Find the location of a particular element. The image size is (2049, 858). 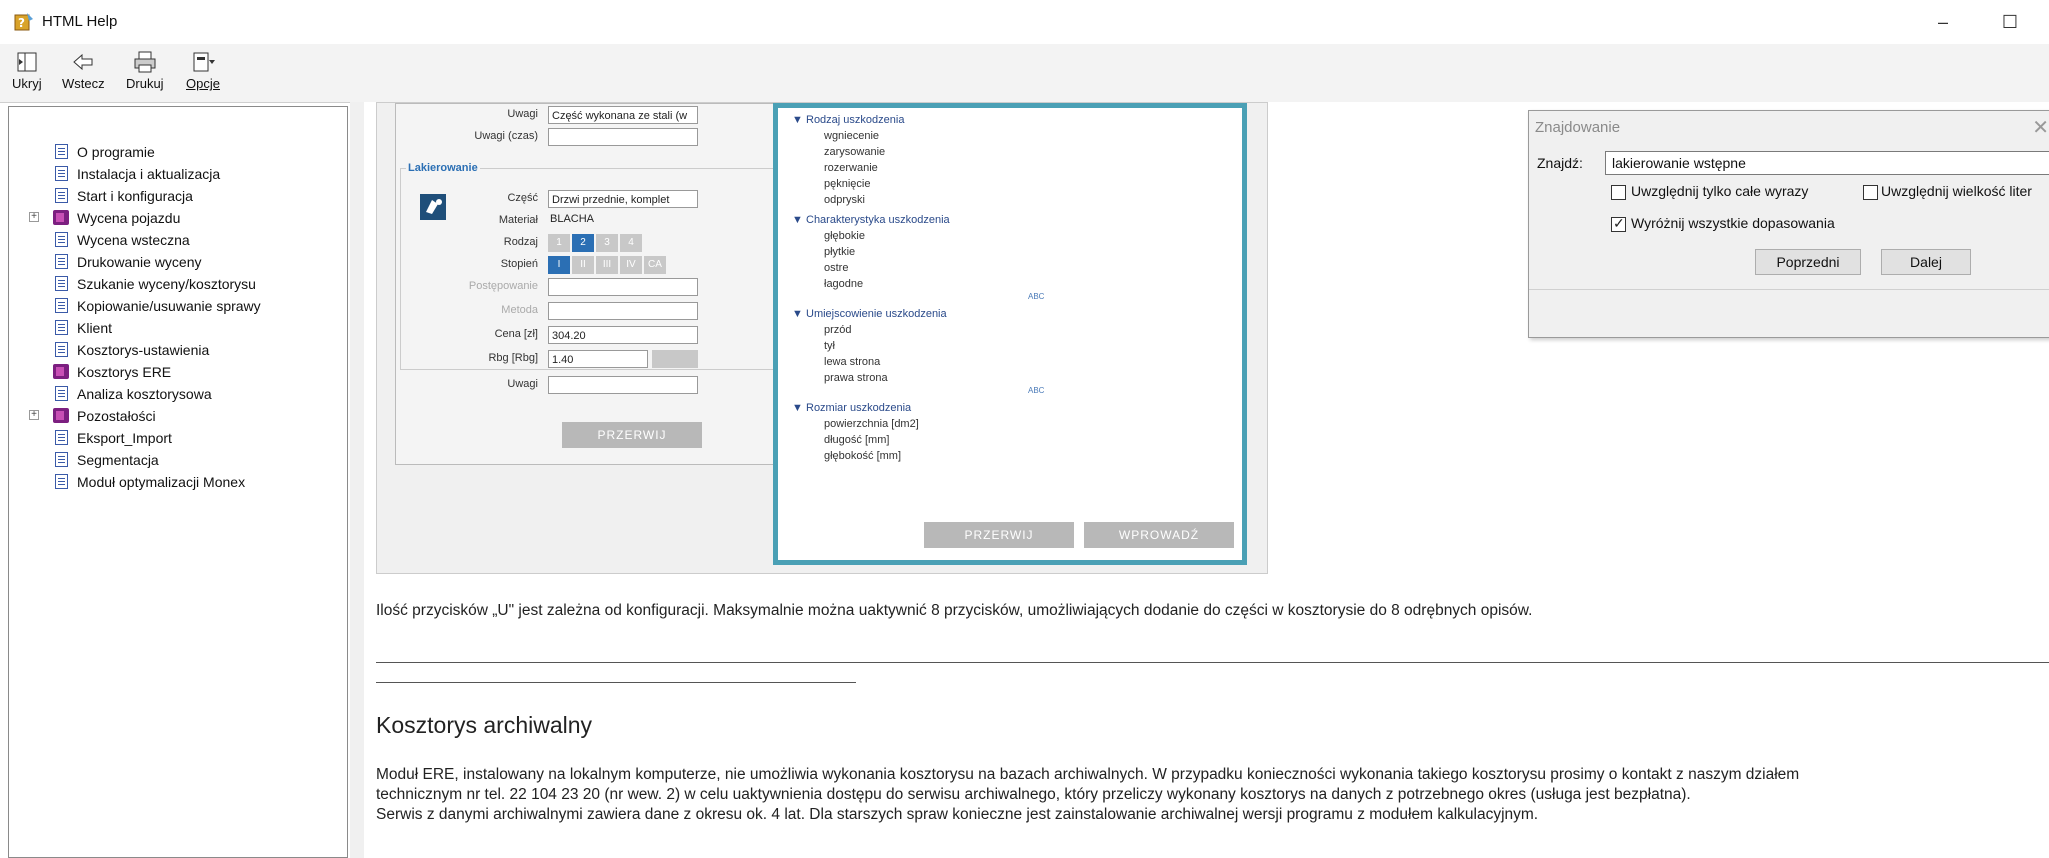

damage-option: prawa strona is located at coordinates (856, 378).